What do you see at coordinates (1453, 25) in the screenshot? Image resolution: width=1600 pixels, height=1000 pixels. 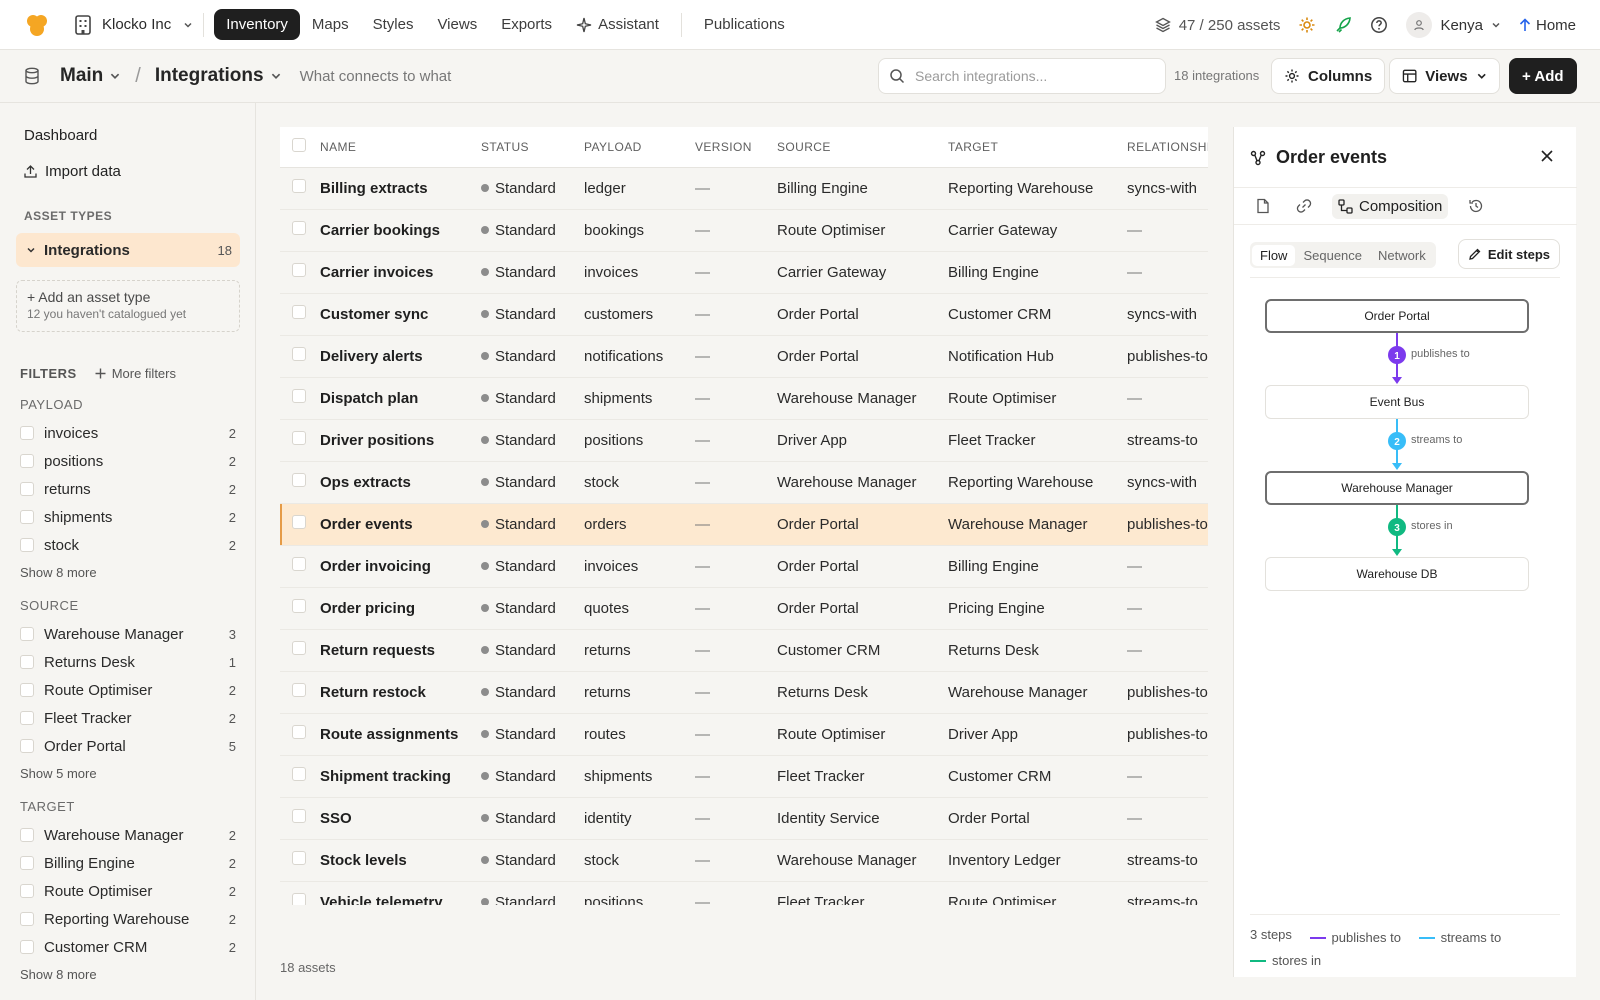 I see `user-menu: Kenya` at bounding box center [1453, 25].